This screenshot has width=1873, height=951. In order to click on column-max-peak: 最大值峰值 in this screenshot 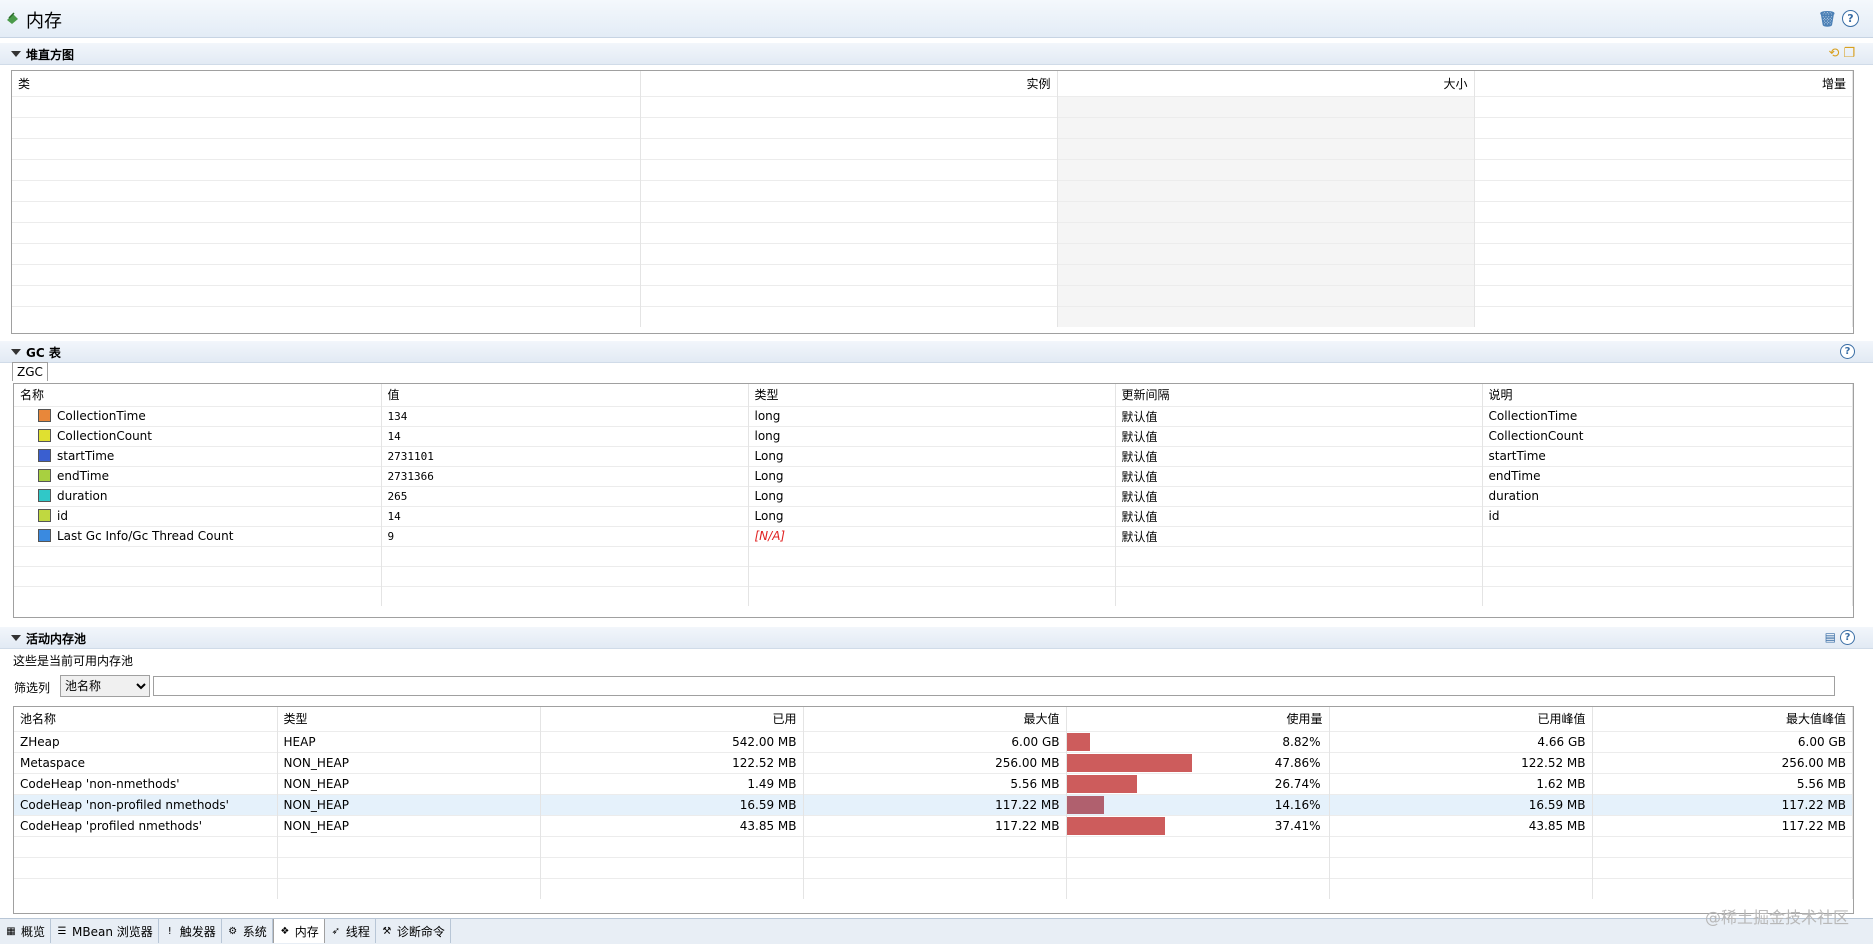, I will do `click(1722, 719)`.